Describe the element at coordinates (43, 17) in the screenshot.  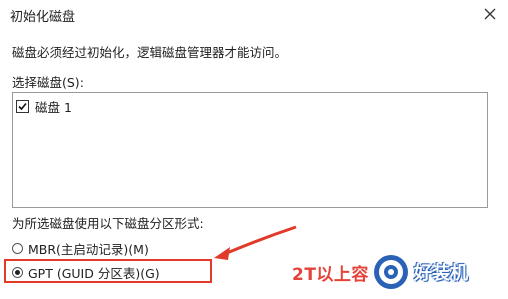
I see `dialog-title: 初始化磁盘` at that location.